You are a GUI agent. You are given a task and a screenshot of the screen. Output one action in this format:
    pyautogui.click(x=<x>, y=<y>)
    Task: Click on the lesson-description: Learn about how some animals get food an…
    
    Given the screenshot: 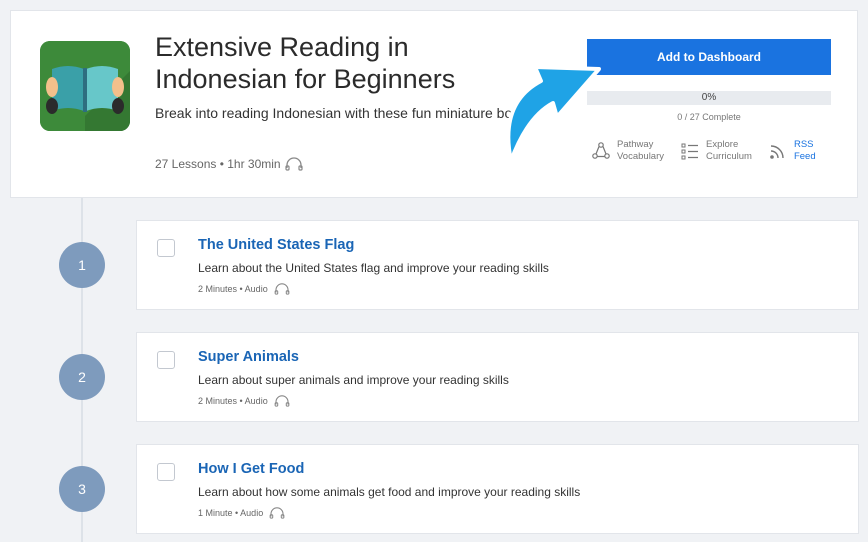 What is the action you would take?
    pyautogui.click(x=389, y=492)
    